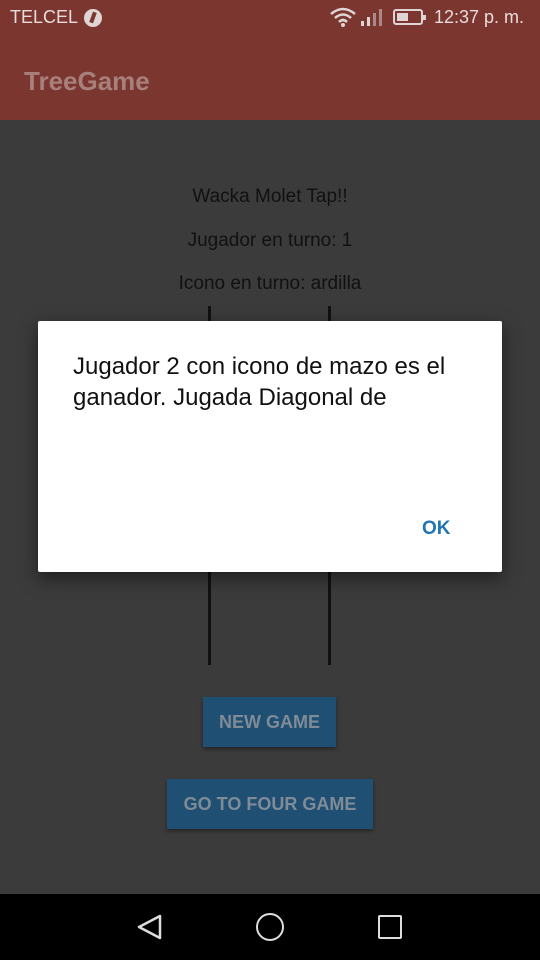 The image size is (540, 960). Describe the element at coordinates (93, 18) in the screenshot. I see `carrier-status-icon` at that location.